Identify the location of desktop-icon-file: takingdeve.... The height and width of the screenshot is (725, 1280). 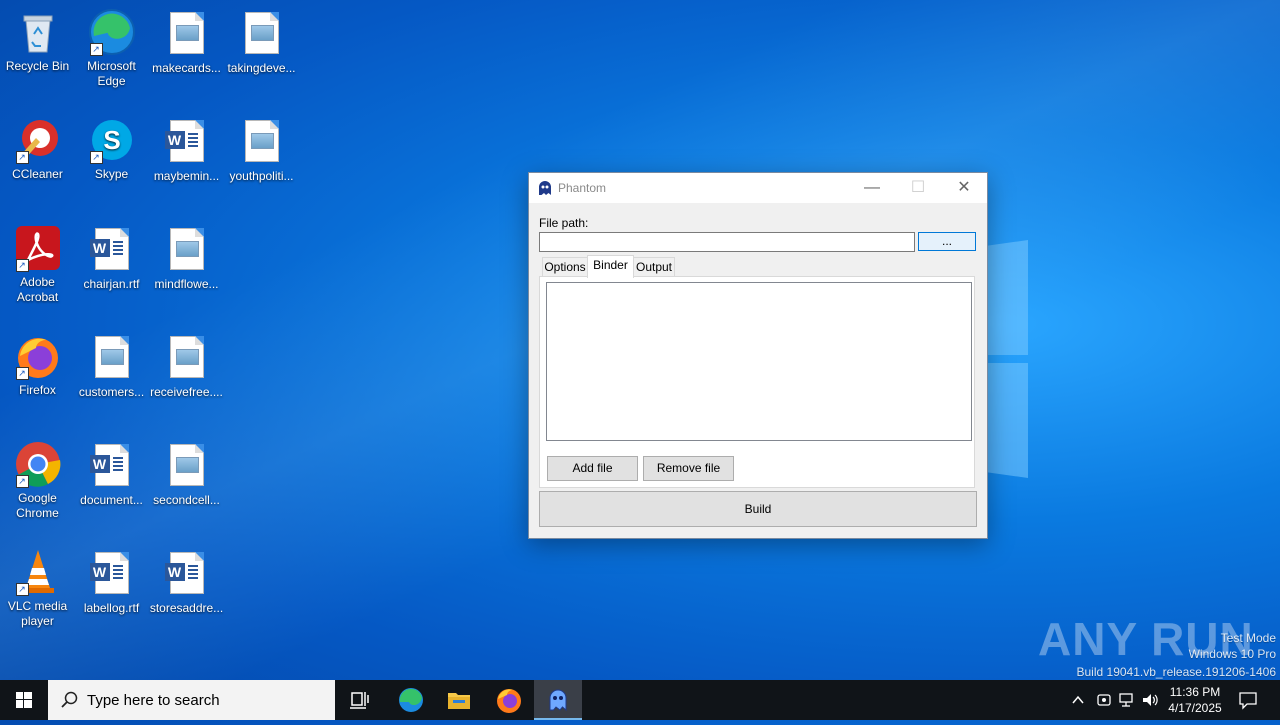
(261, 42).